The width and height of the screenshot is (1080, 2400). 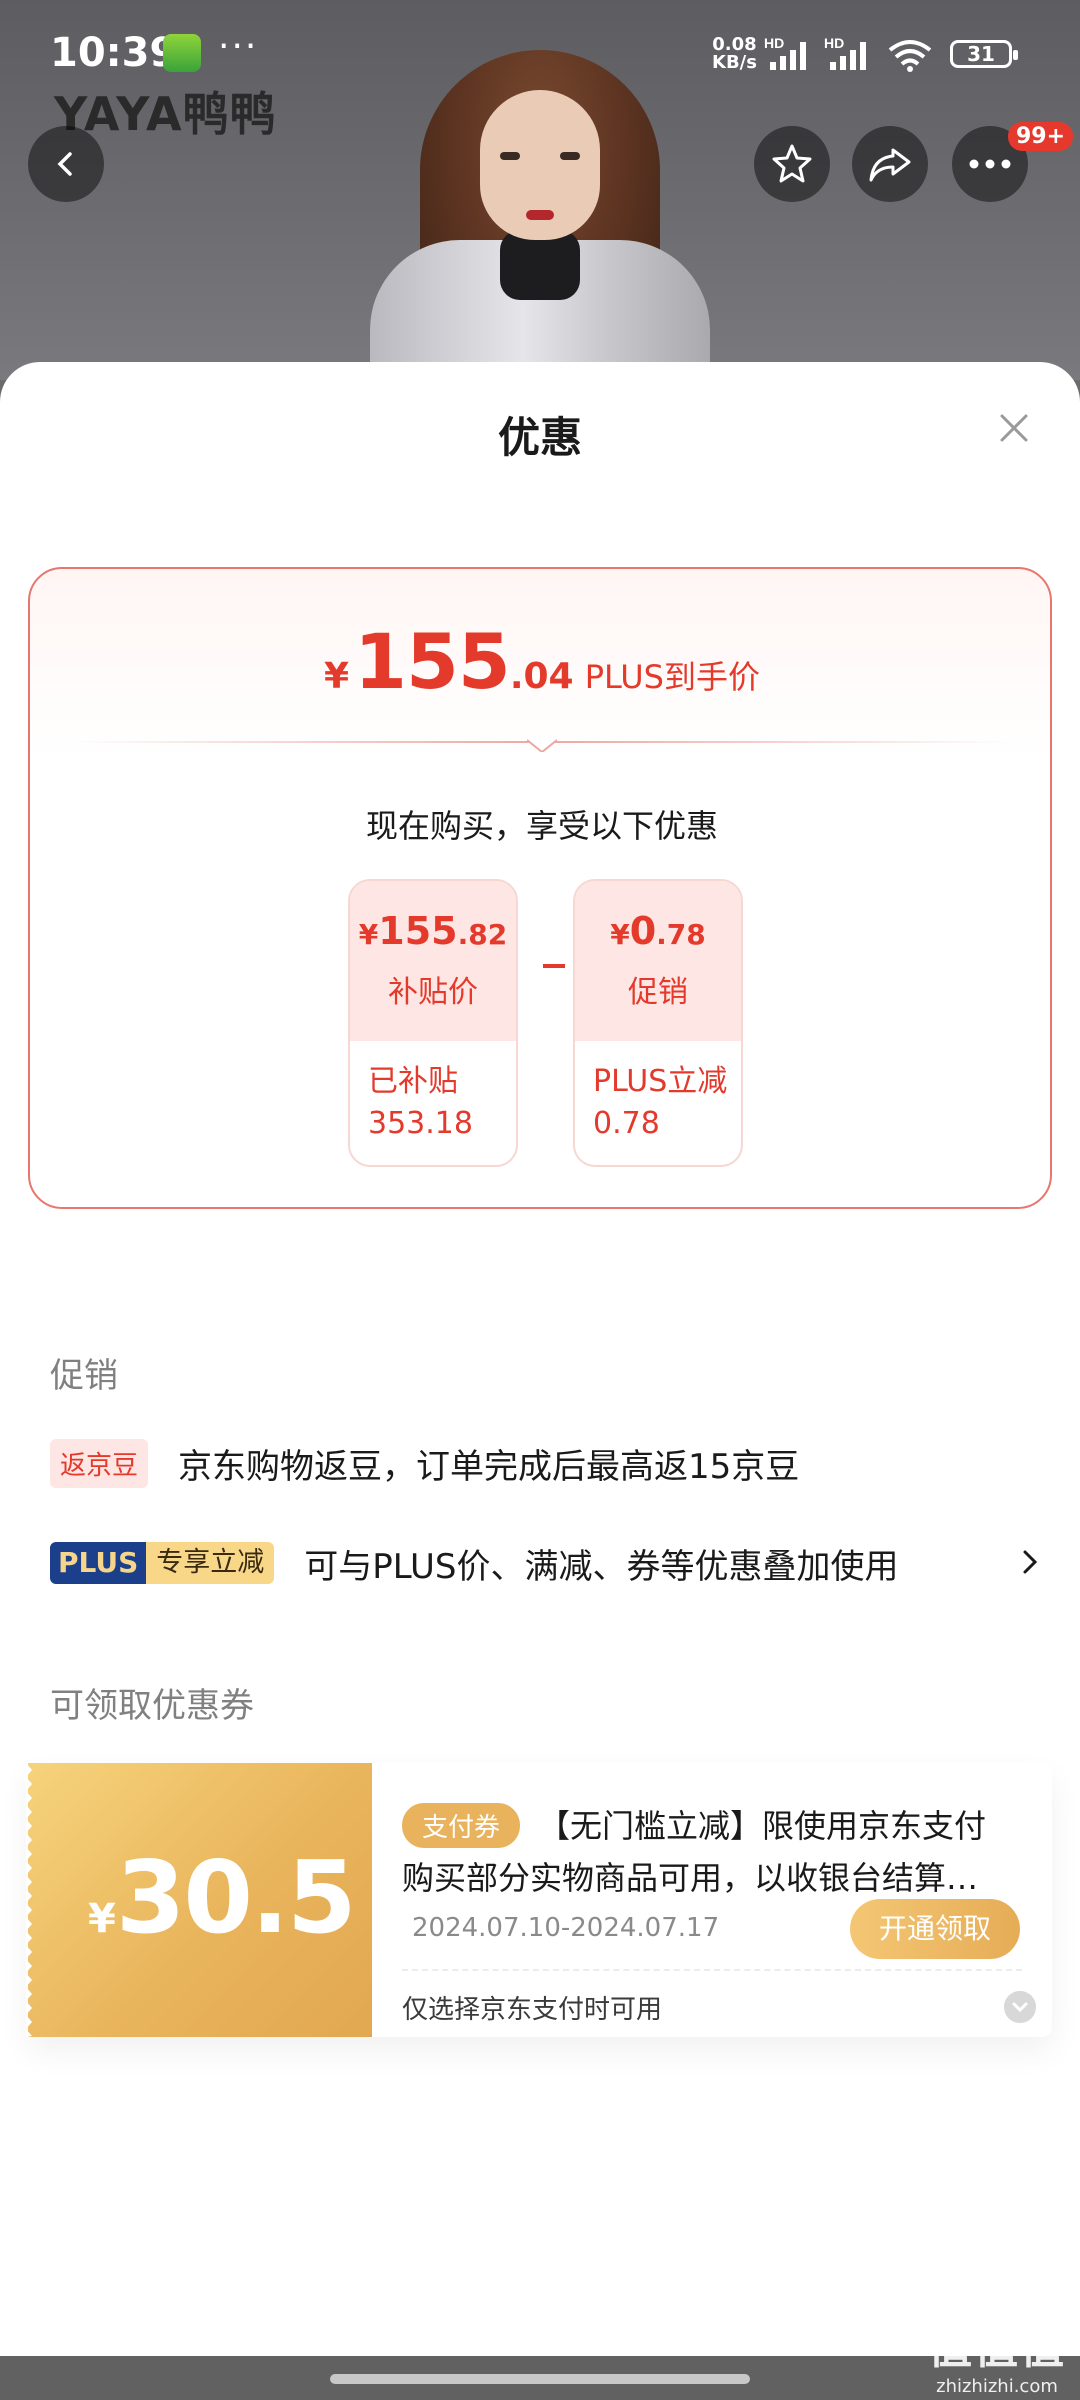 I want to click on signal-icon-2: HD, so click(x=845, y=53).